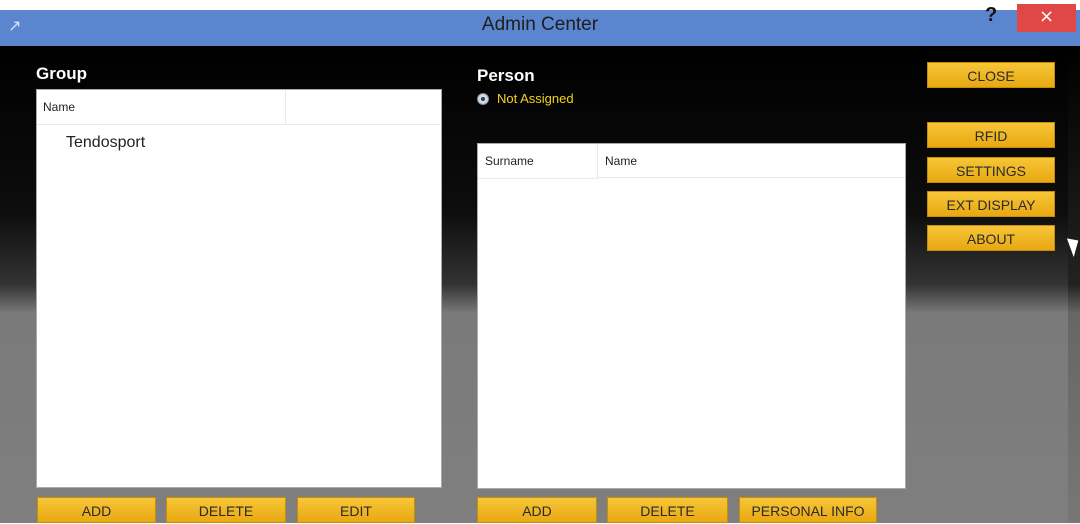  Describe the element at coordinates (991, 75) in the screenshot. I see `close-button: CLOSE` at that location.